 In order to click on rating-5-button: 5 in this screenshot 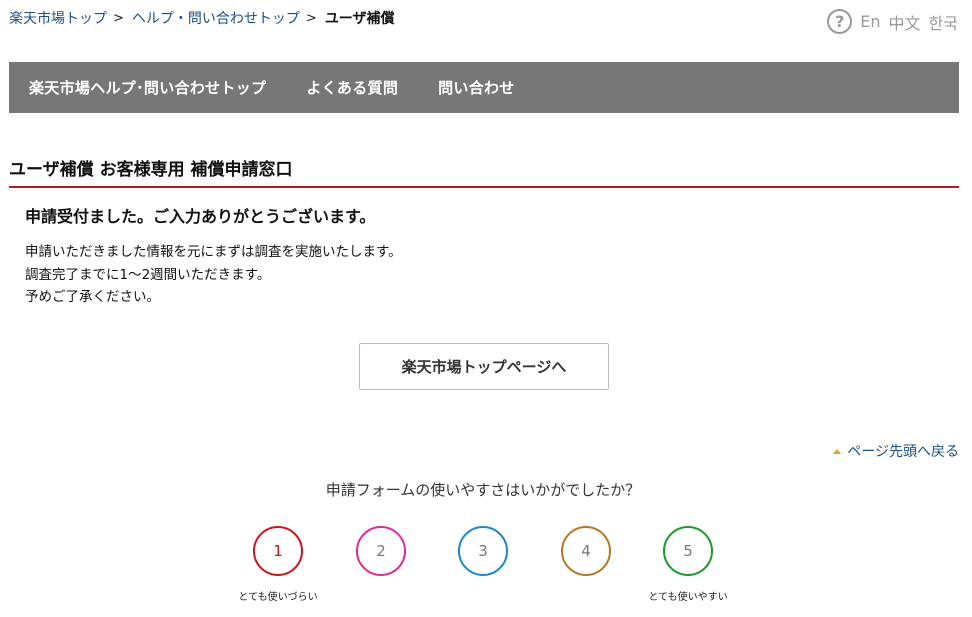, I will do `click(688, 551)`.